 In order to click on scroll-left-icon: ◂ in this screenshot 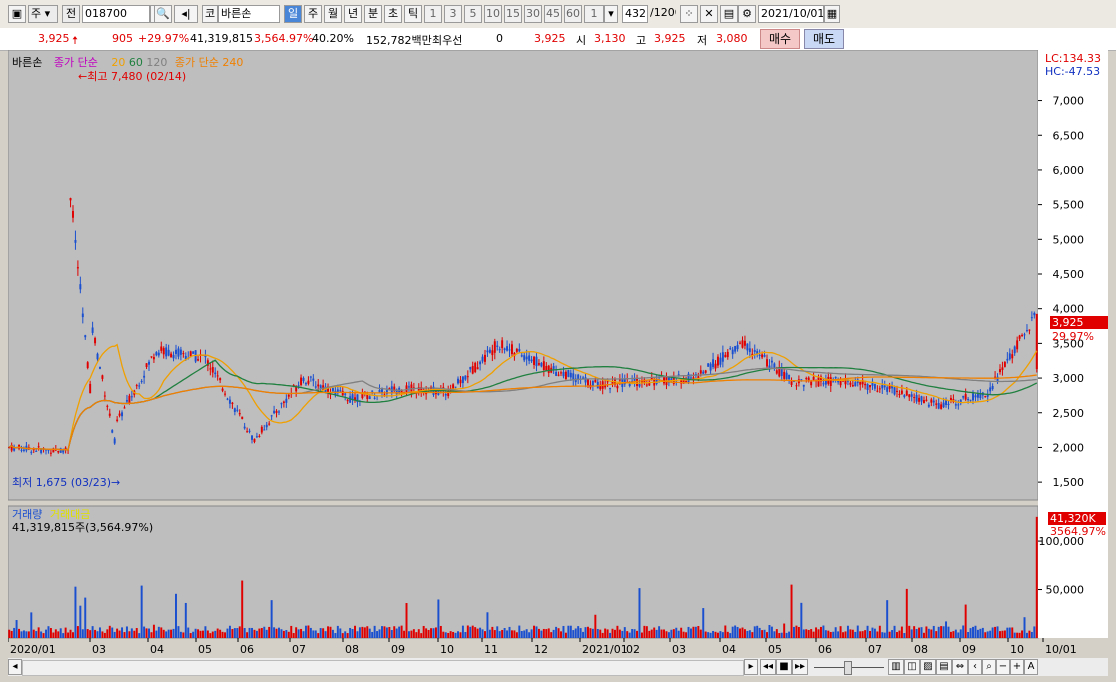, I will do `click(15, 667)`.